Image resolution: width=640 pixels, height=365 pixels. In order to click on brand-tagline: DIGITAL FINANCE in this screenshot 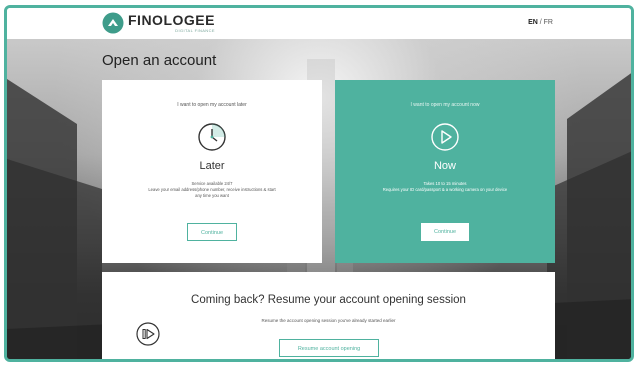, I will do `click(195, 30)`.